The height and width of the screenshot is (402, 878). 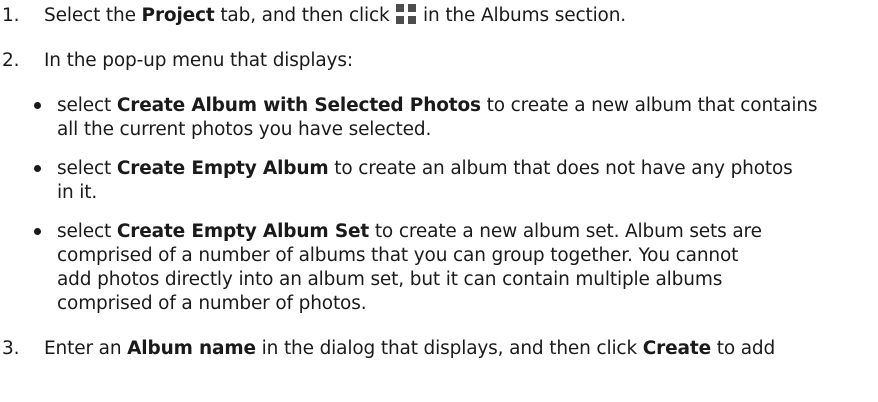 I want to click on step-3-bold-album-name: Album name, so click(x=191, y=348).